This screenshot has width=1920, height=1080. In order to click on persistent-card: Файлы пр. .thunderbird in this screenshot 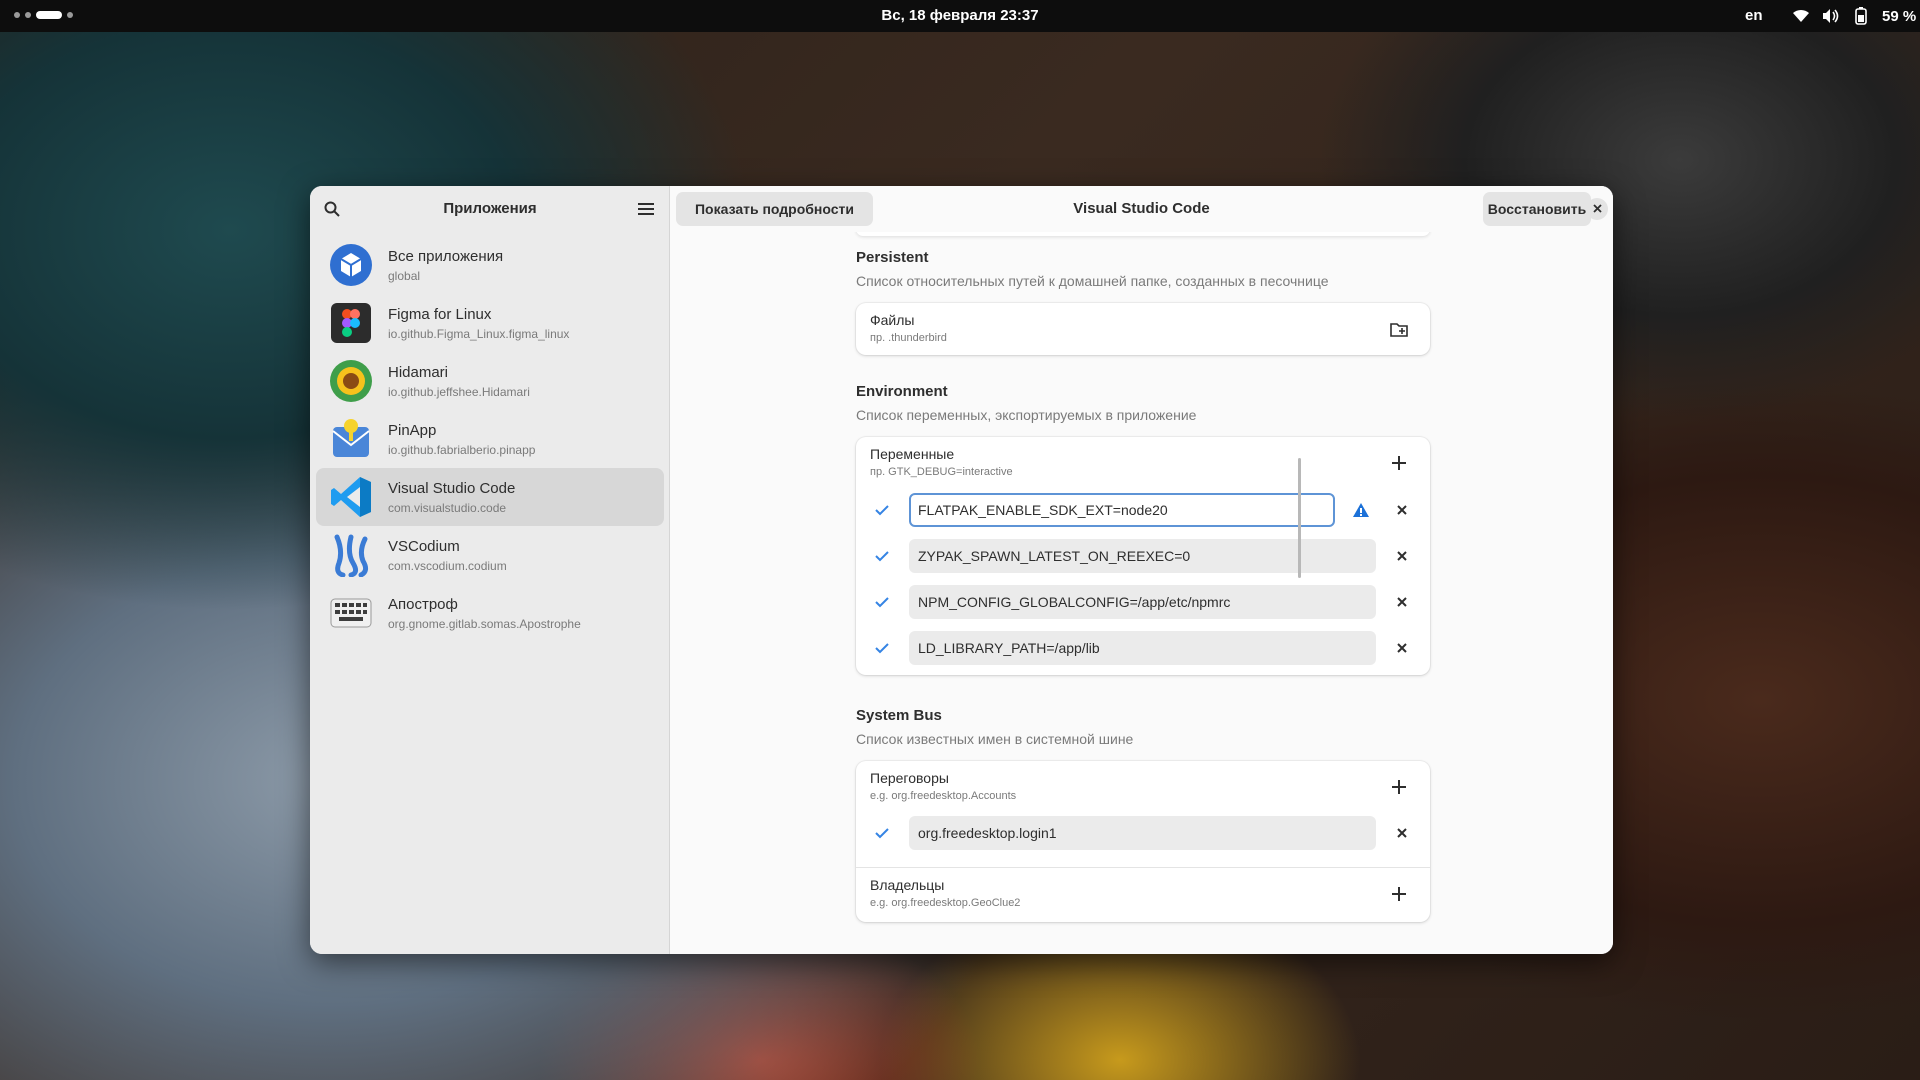, I will do `click(1143, 329)`.